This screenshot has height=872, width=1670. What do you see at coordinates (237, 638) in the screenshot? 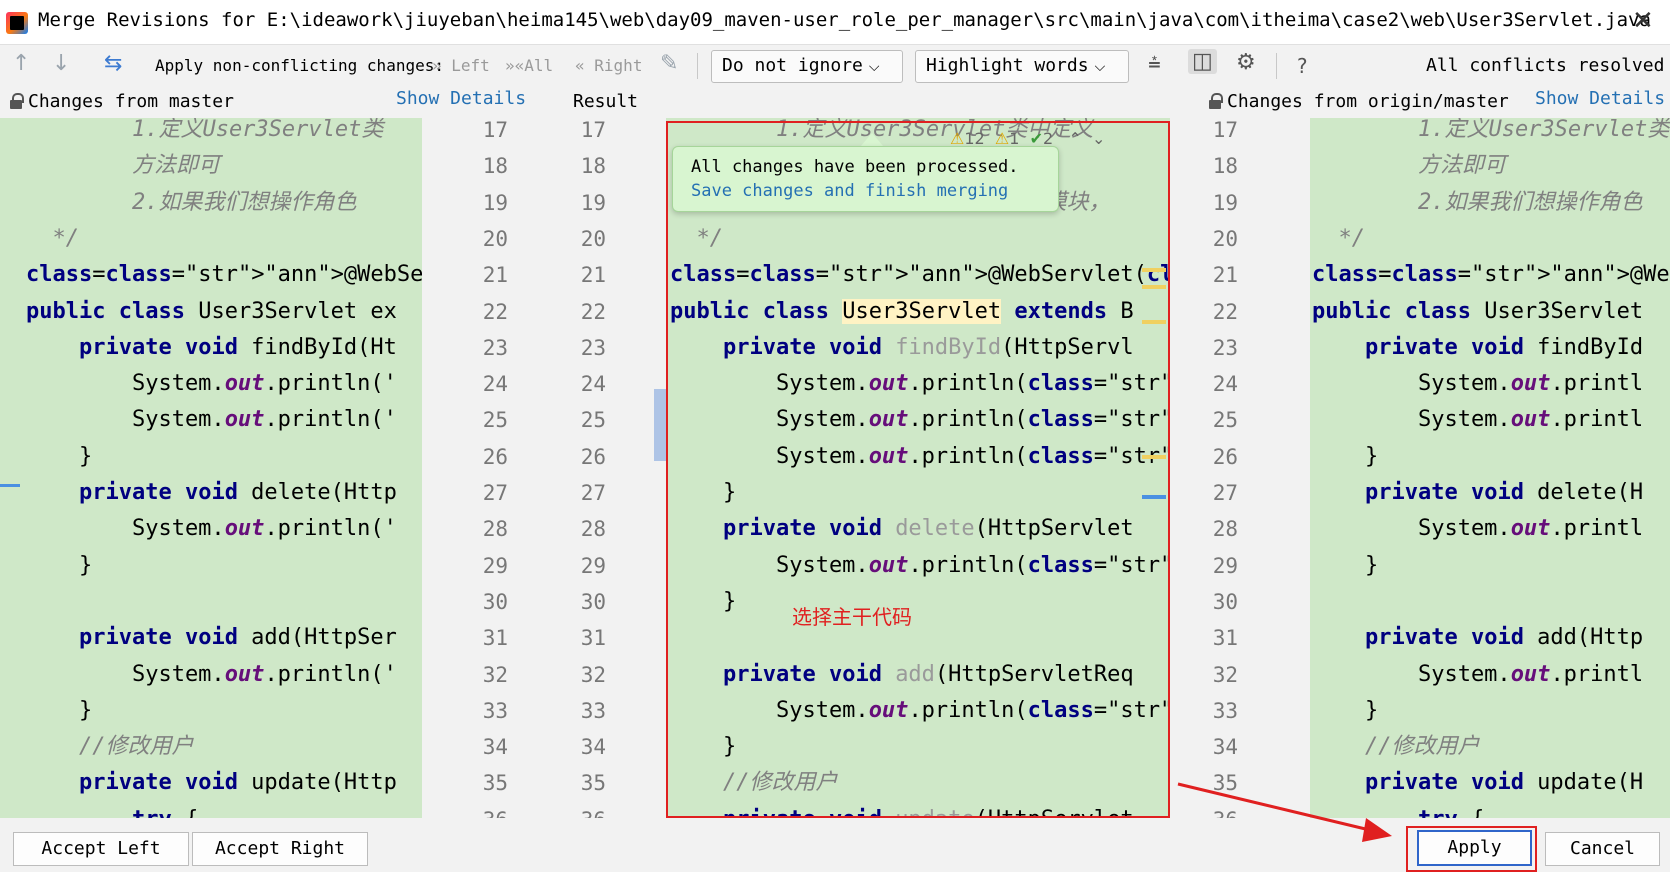
I see `code-line: private void add(HttpSer` at bounding box center [237, 638].